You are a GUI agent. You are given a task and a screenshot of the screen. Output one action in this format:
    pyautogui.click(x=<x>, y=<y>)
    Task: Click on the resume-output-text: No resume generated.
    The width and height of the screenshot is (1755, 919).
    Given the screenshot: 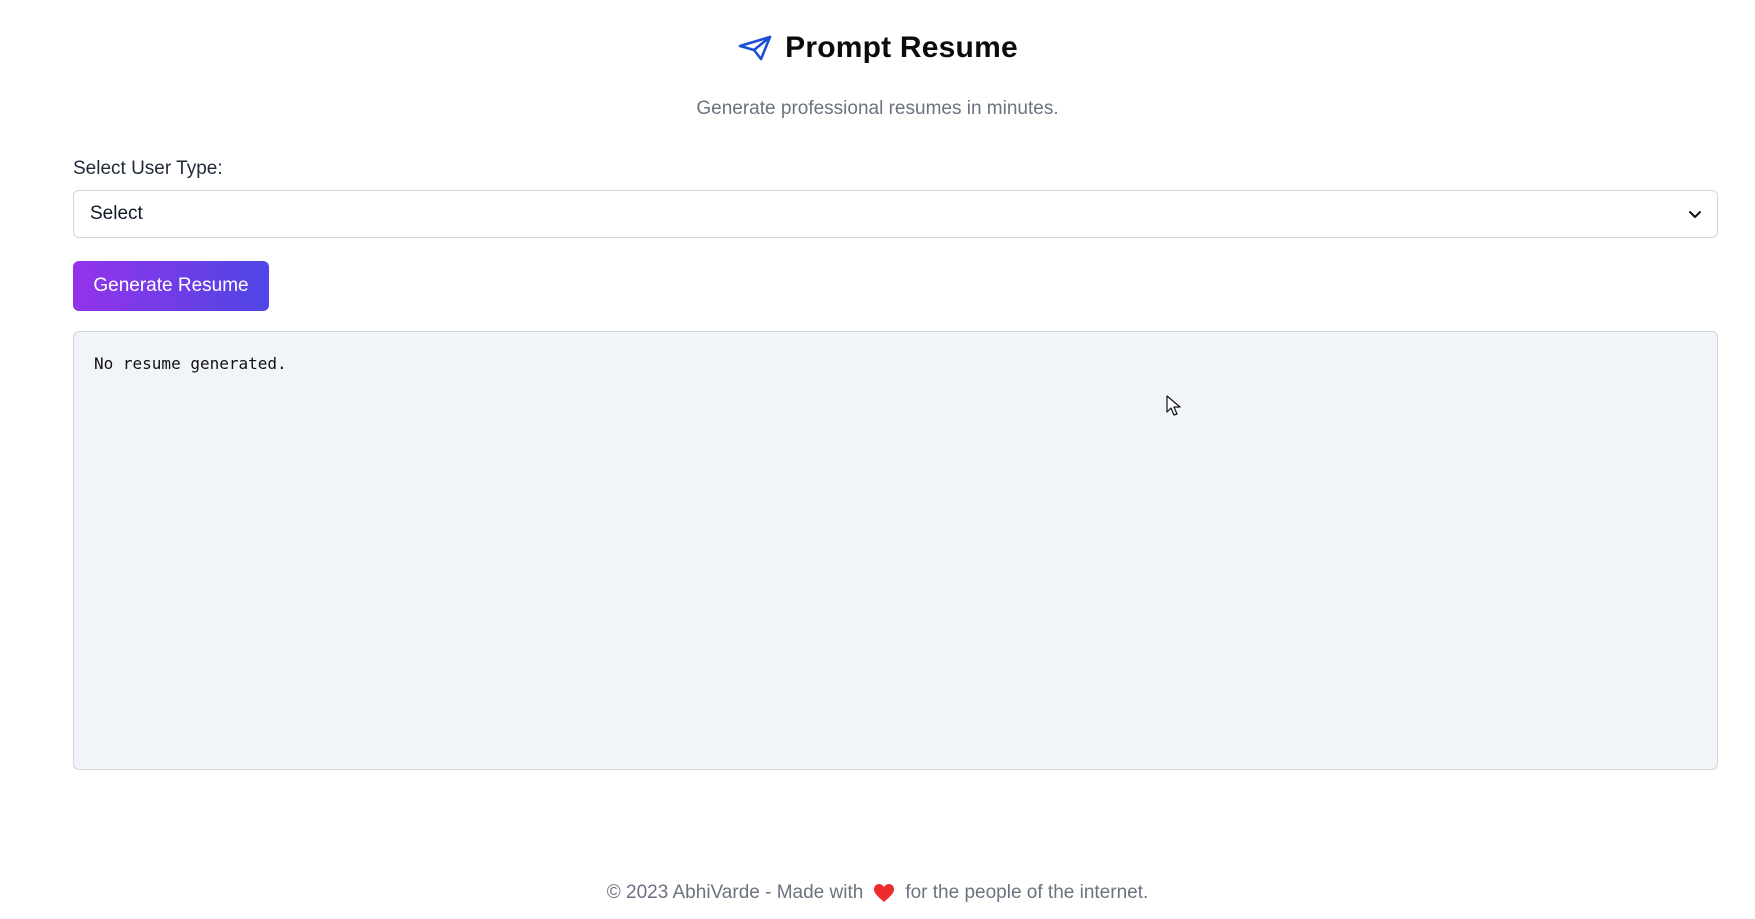 What is the action you would take?
    pyautogui.click(x=190, y=363)
    